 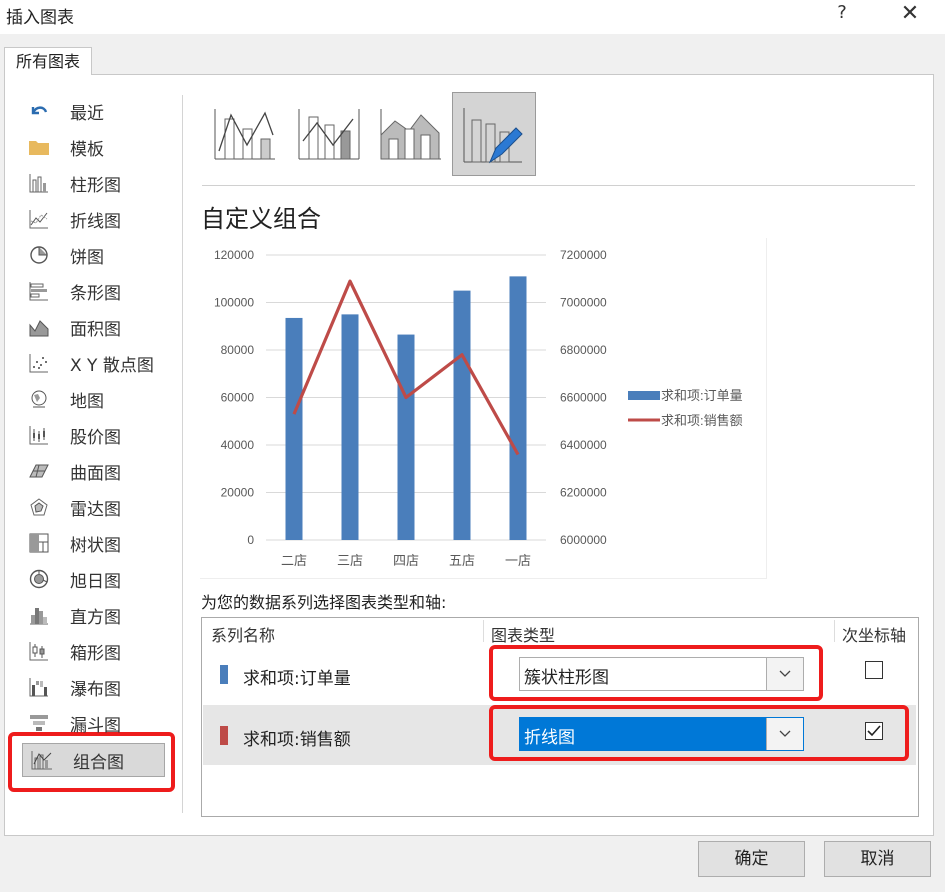 What do you see at coordinates (350, 427) in the screenshot?
I see `bar-三店` at bounding box center [350, 427].